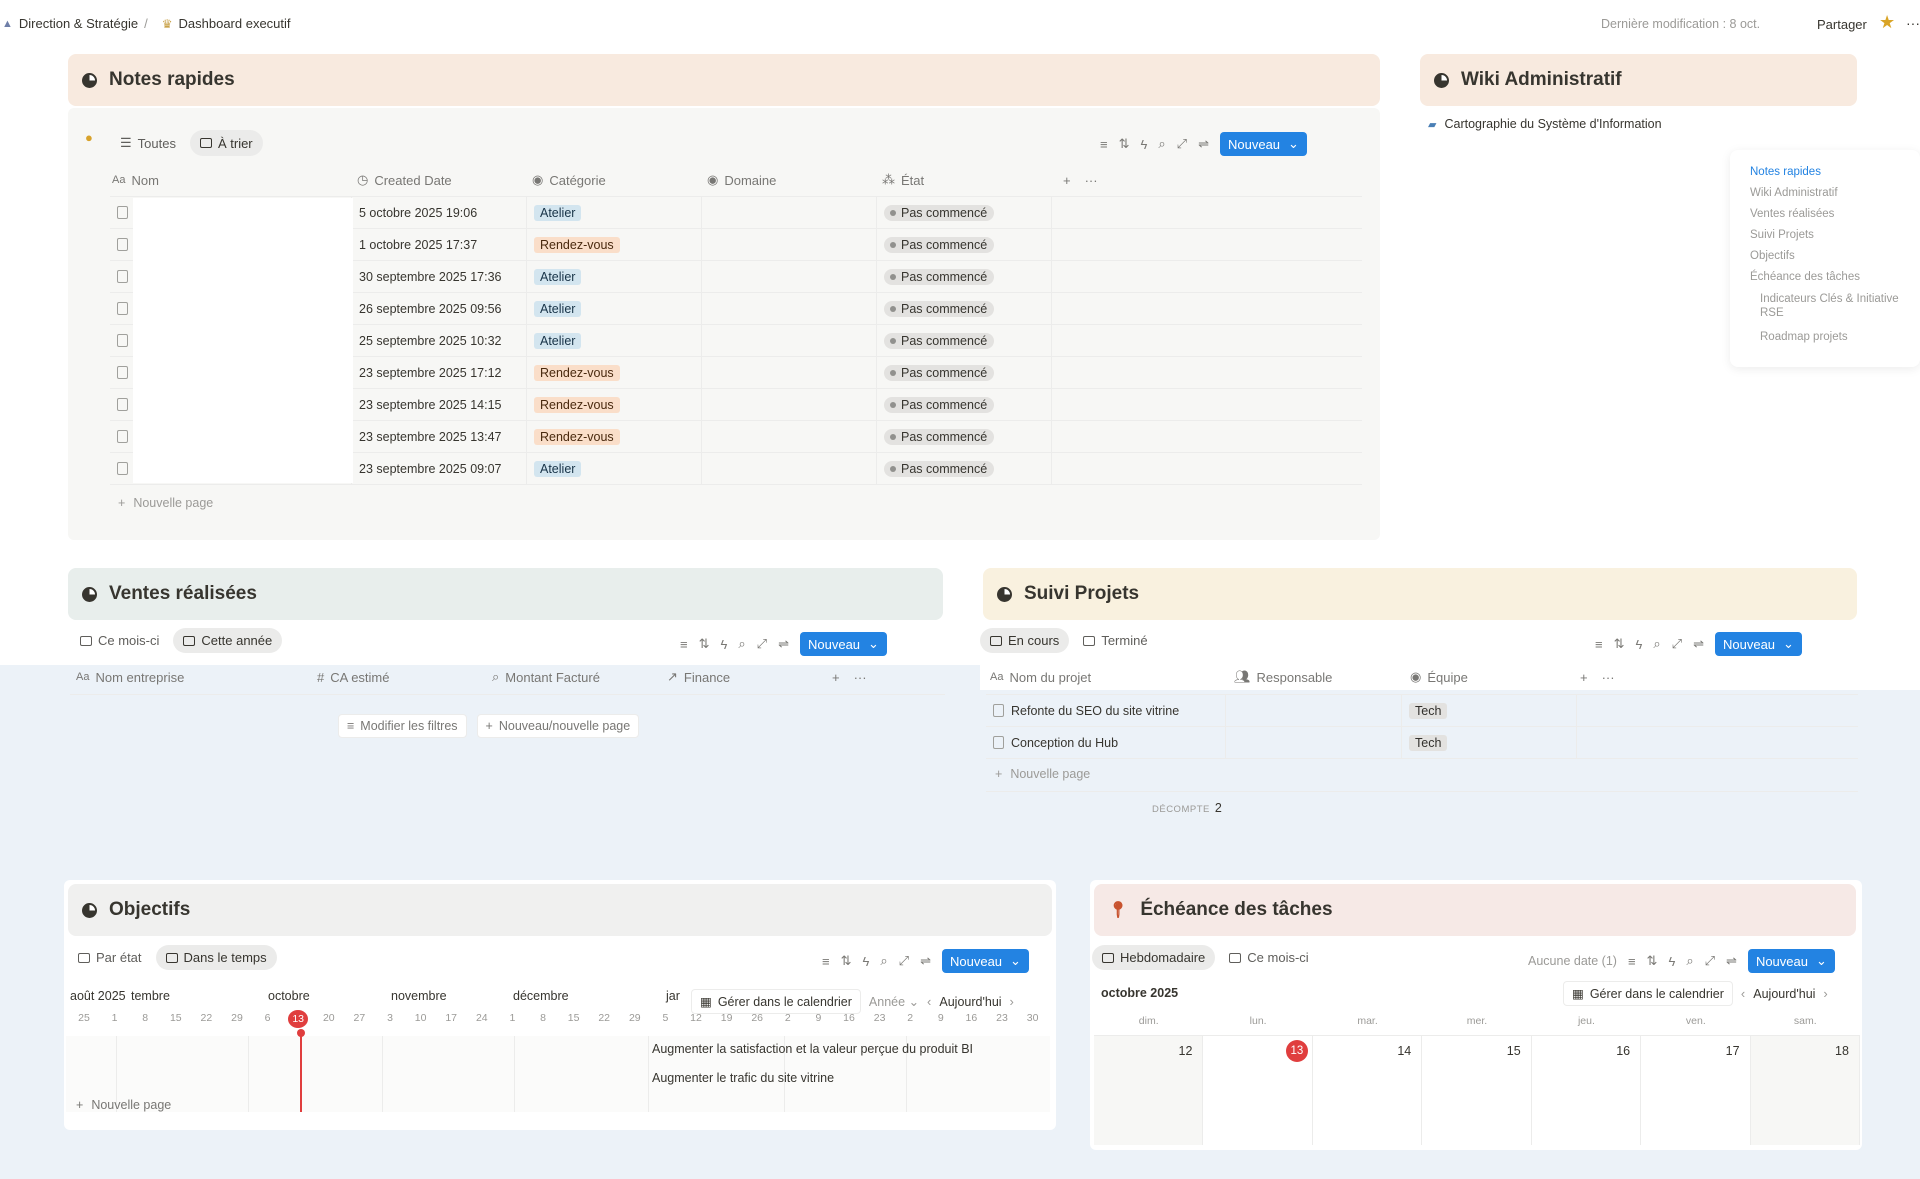 The width and height of the screenshot is (1920, 1179). What do you see at coordinates (234, 180) in the screenshot?
I see `col-nom: Aa Nom` at bounding box center [234, 180].